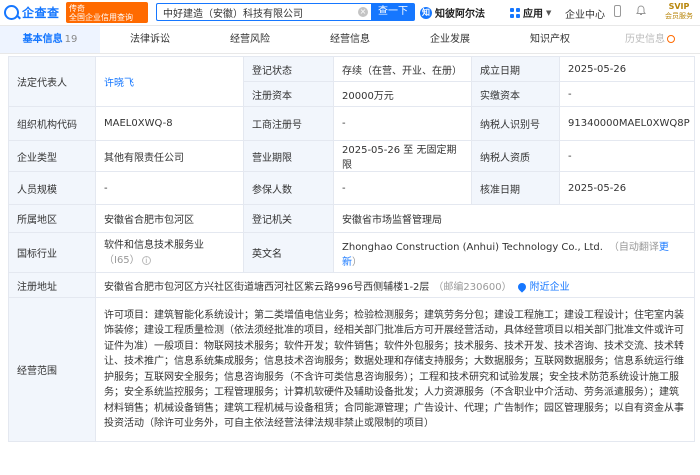 The width and height of the screenshot is (700, 475). I want to click on insured-label: 参保人数, so click(288, 188).